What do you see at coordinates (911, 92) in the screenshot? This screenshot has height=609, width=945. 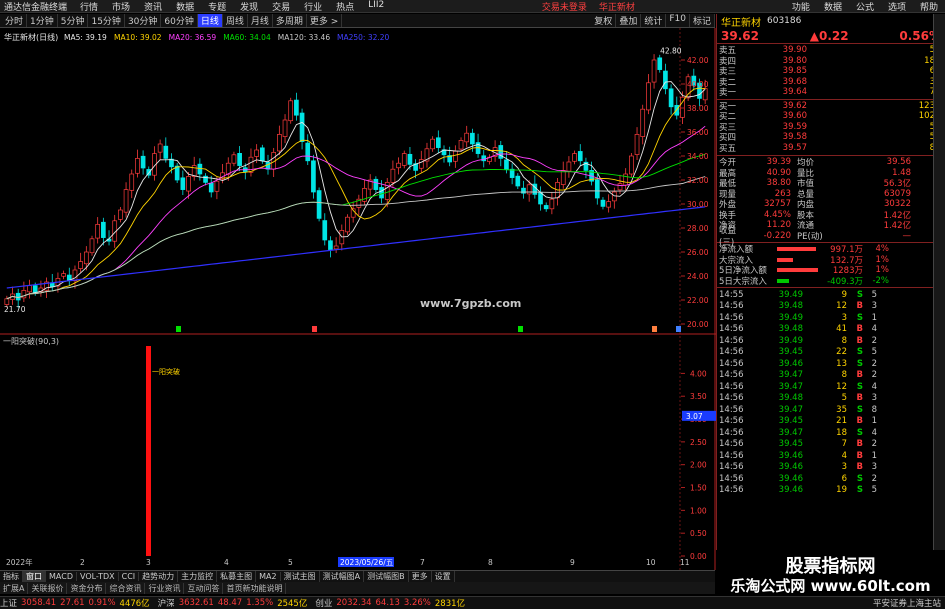 I see `ask-volume: 7` at bounding box center [911, 92].